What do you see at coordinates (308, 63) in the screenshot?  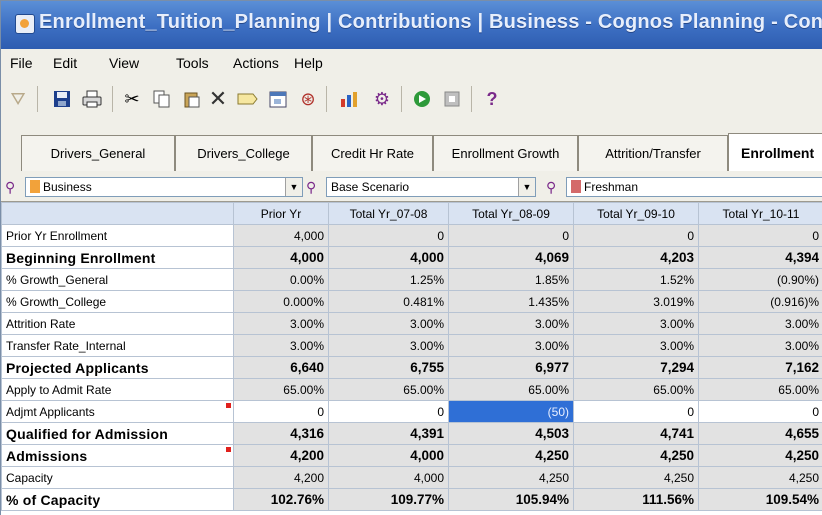 I see `menu-help: Help` at bounding box center [308, 63].